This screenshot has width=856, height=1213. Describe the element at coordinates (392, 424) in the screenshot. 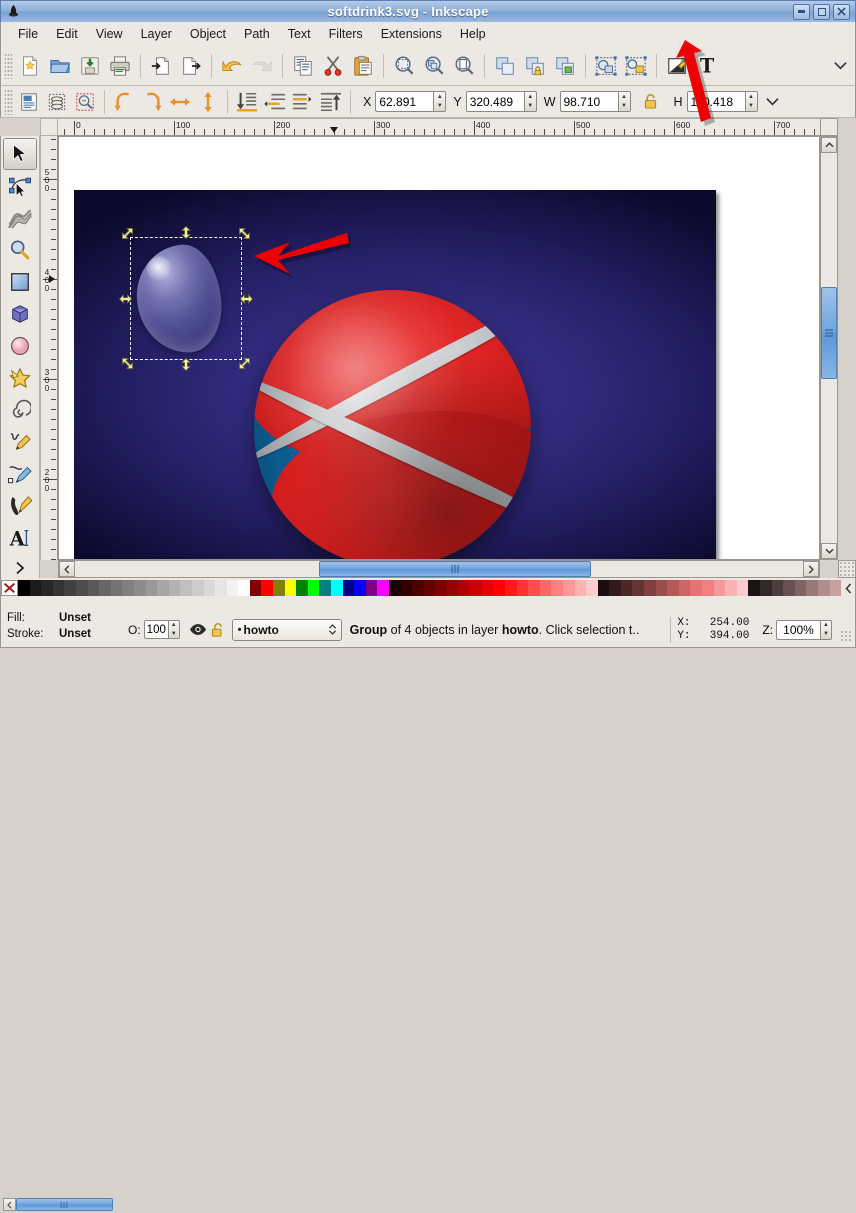

I see `beachball-artwork` at that location.